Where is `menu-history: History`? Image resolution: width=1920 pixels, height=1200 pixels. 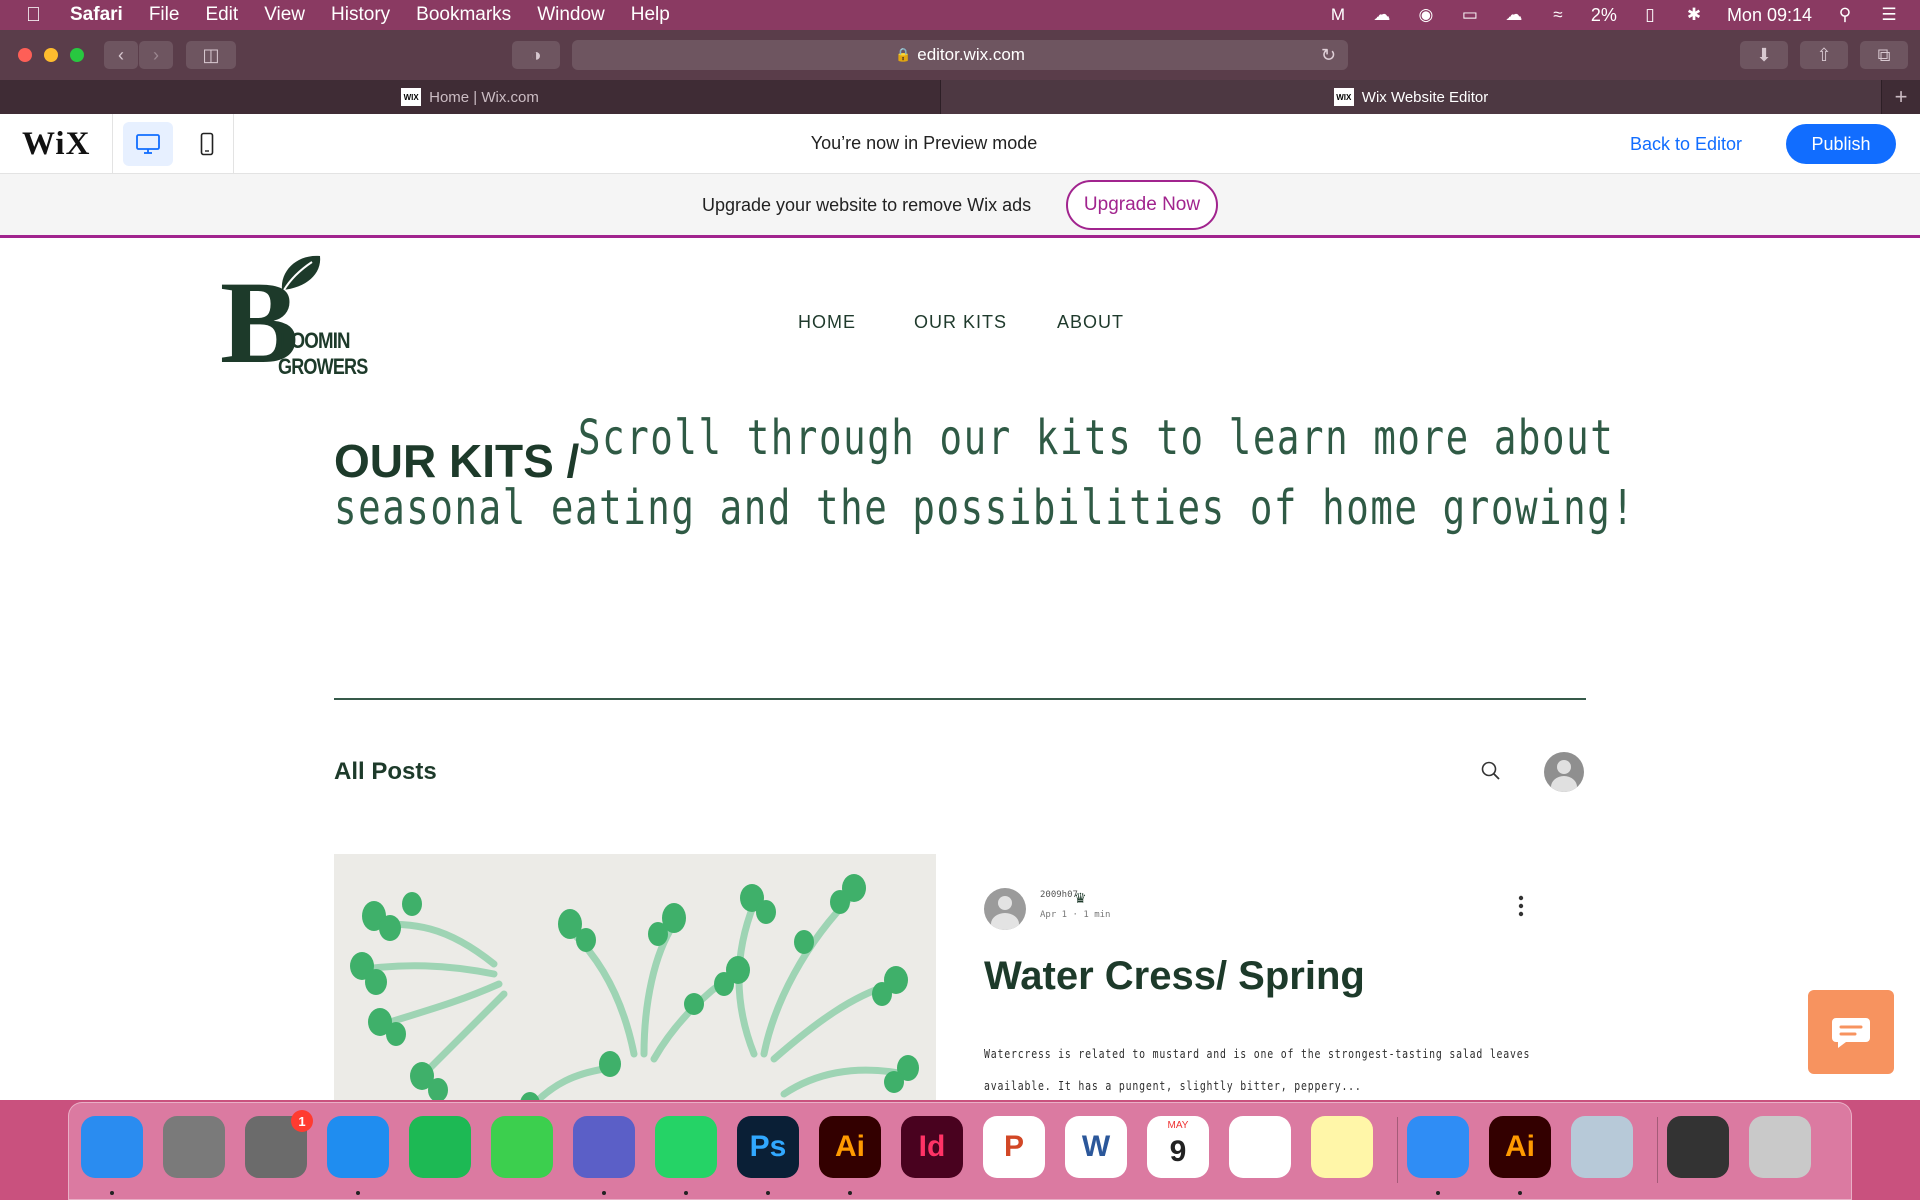 menu-history: History is located at coordinates (360, 15).